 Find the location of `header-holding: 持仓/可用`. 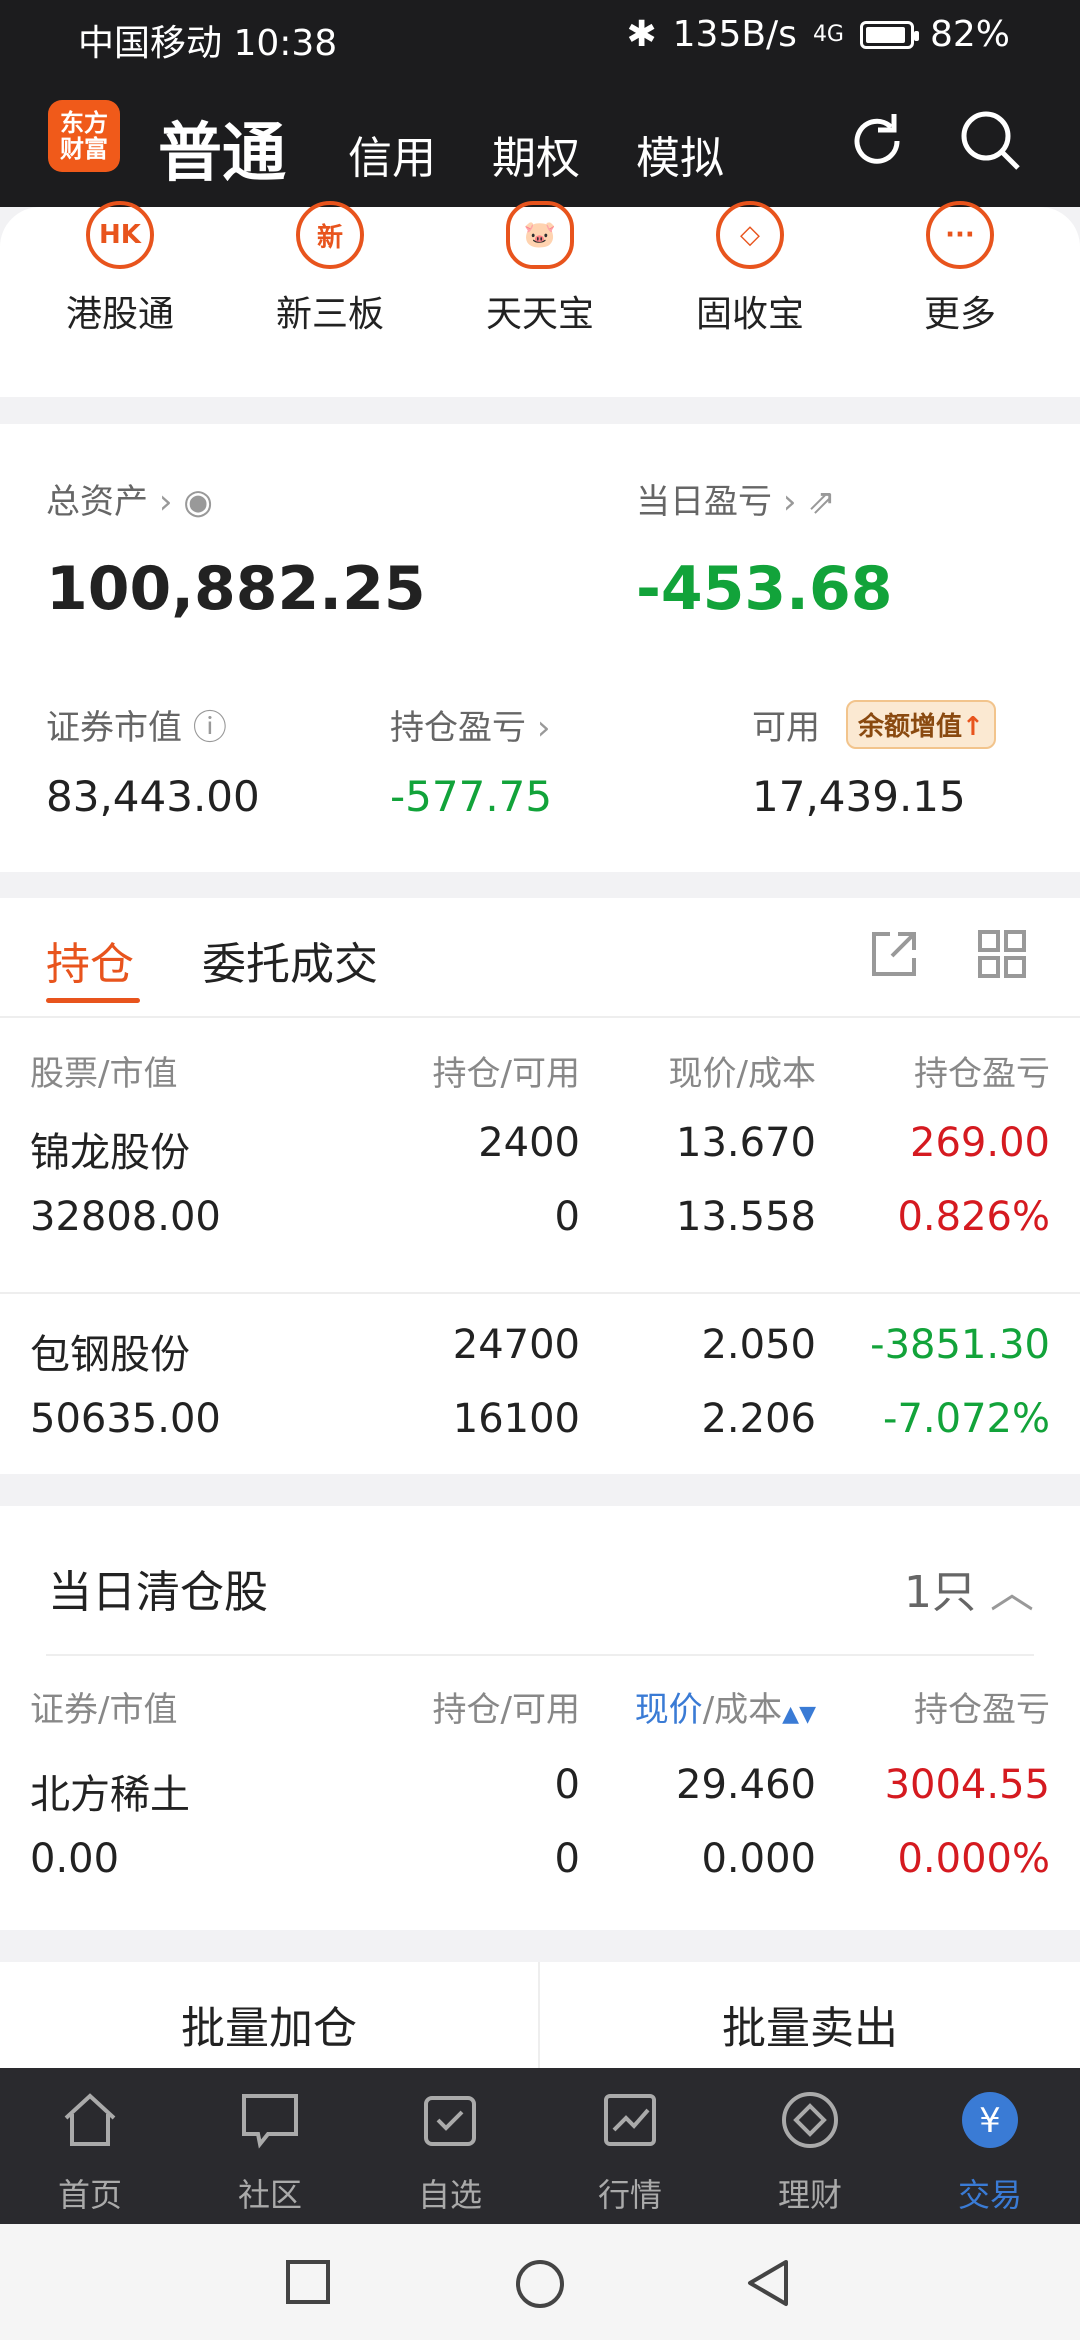

header-holding: 持仓/可用 is located at coordinates (506, 1074).